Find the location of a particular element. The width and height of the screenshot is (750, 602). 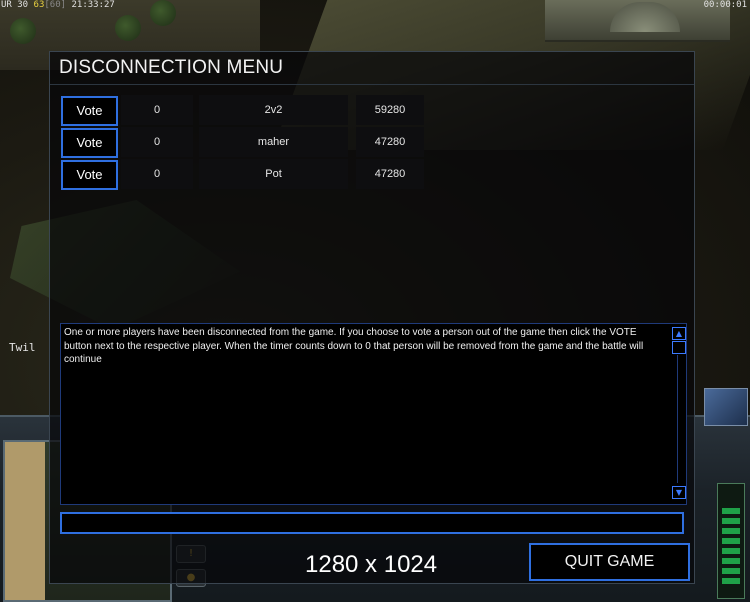

player-name: maher is located at coordinates (273, 142).